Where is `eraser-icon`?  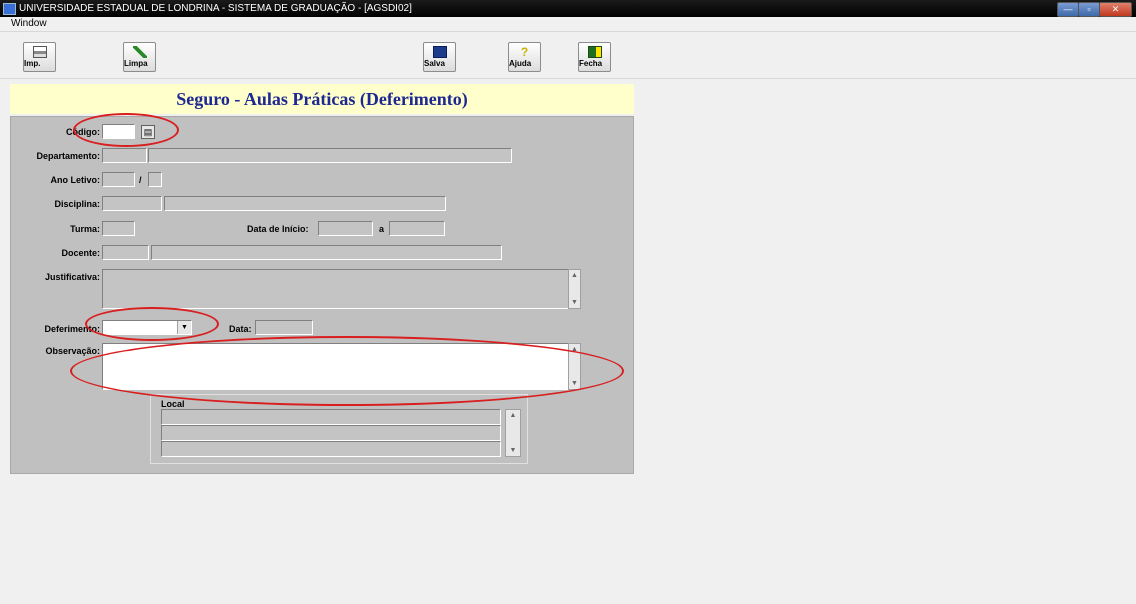
eraser-icon is located at coordinates (139, 52).